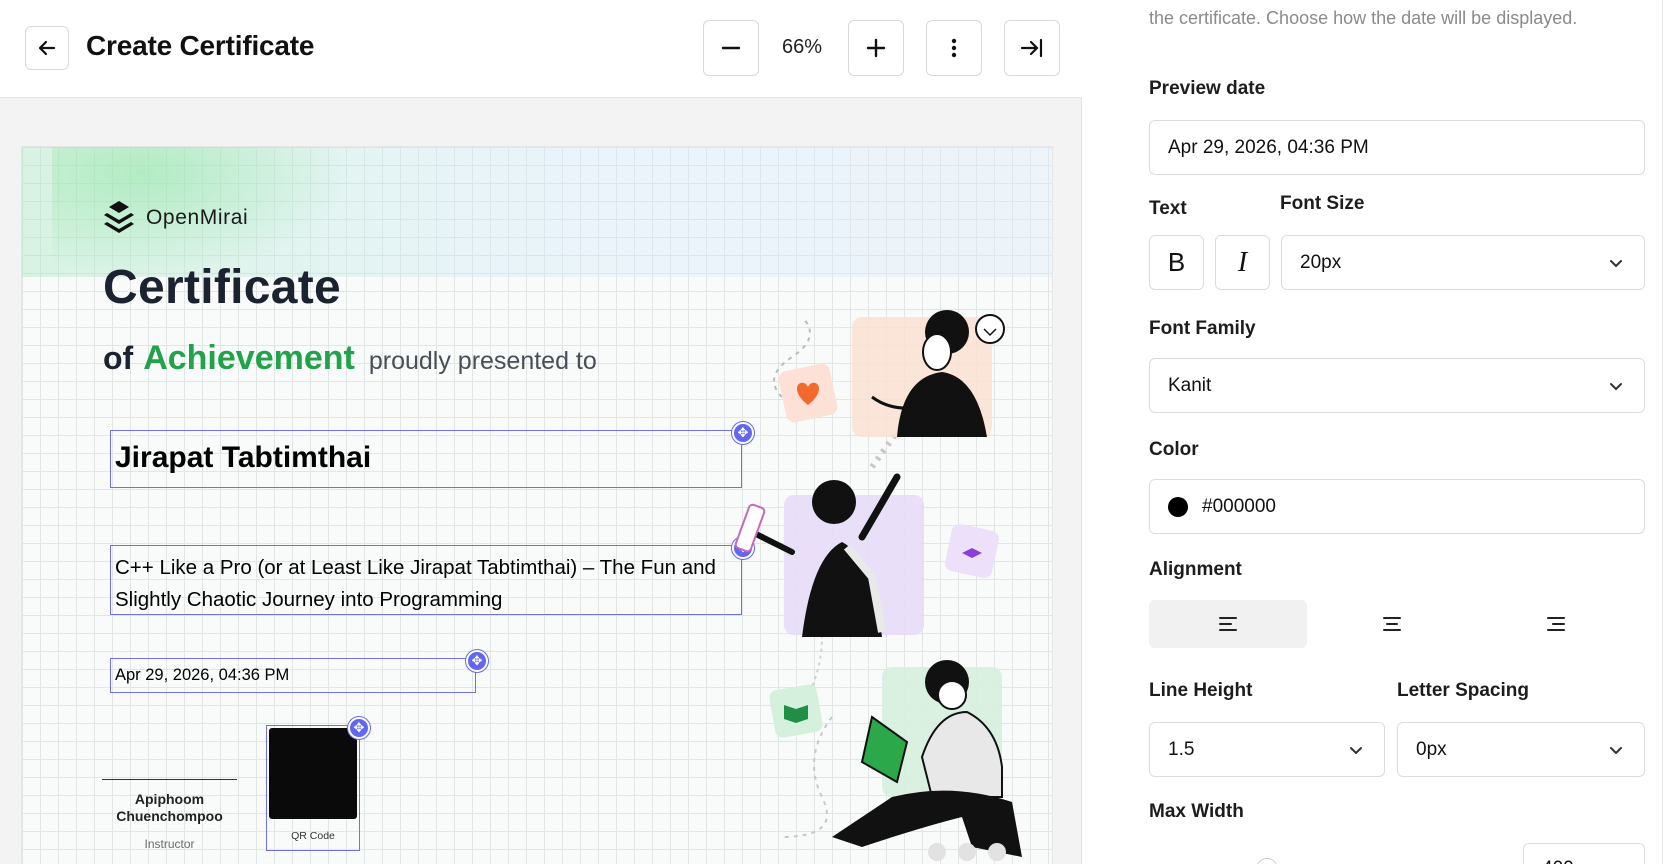  I want to click on color-value: #000000, so click(1239, 506).